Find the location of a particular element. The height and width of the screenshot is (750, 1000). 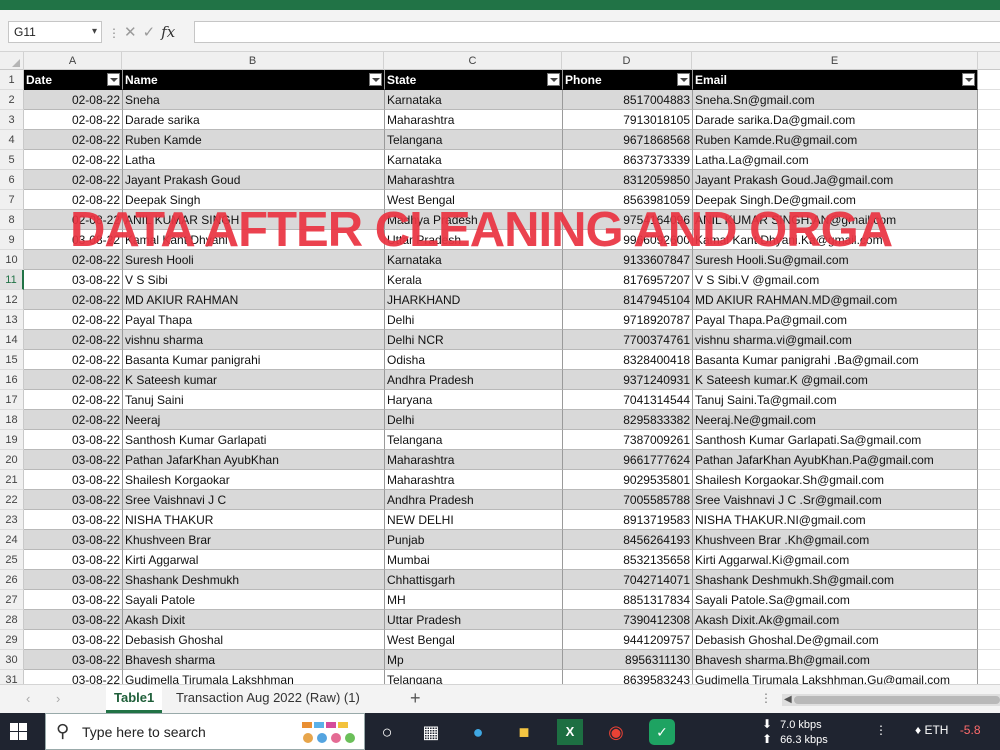

row-number: 27 is located at coordinates (12, 600).